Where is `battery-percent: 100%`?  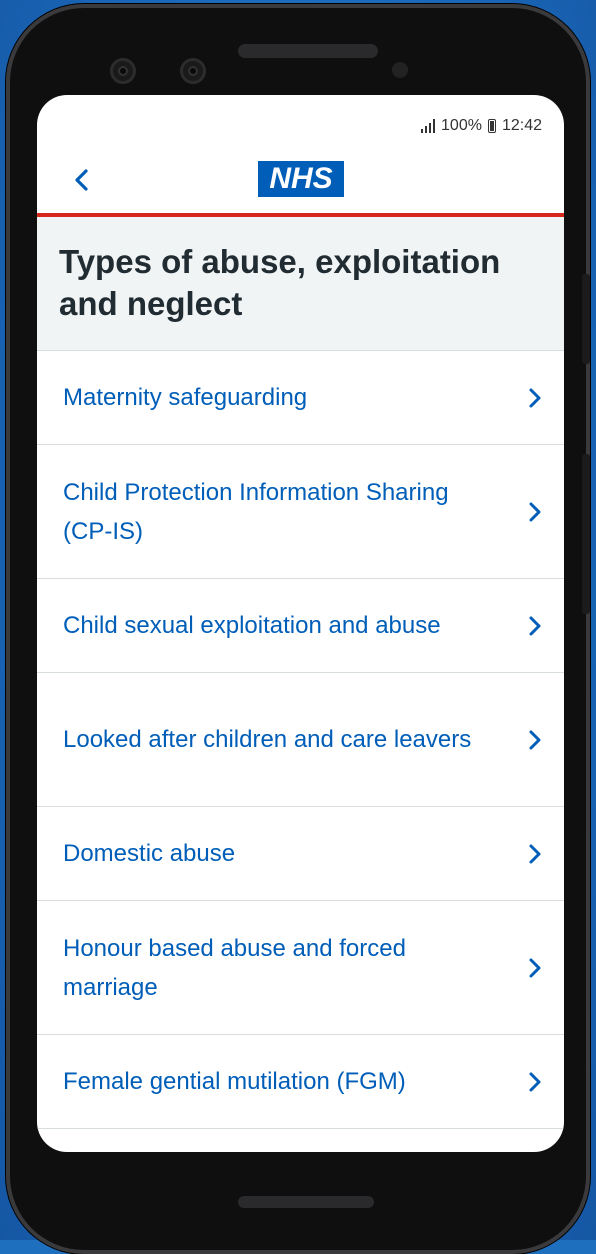
battery-percent: 100% is located at coordinates (461, 125).